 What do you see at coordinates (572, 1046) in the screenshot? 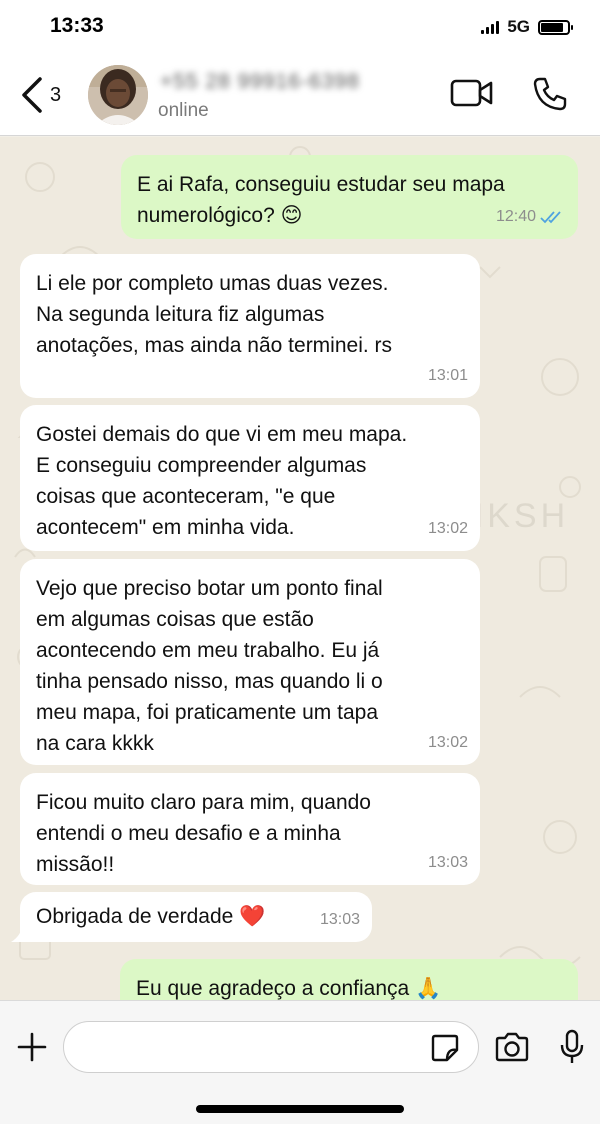
I see `microphone-icon` at bounding box center [572, 1046].